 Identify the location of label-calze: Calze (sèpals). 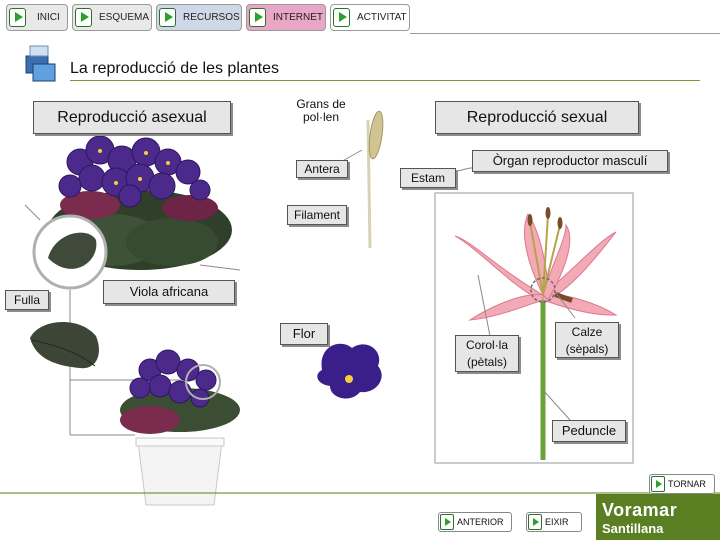
(587, 340).